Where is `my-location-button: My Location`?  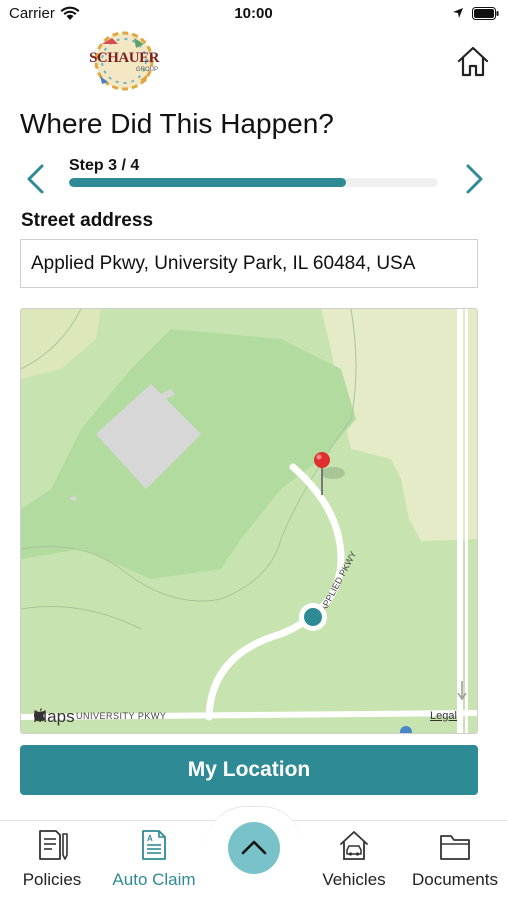
my-location-button: My Location is located at coordinates (249, 770).